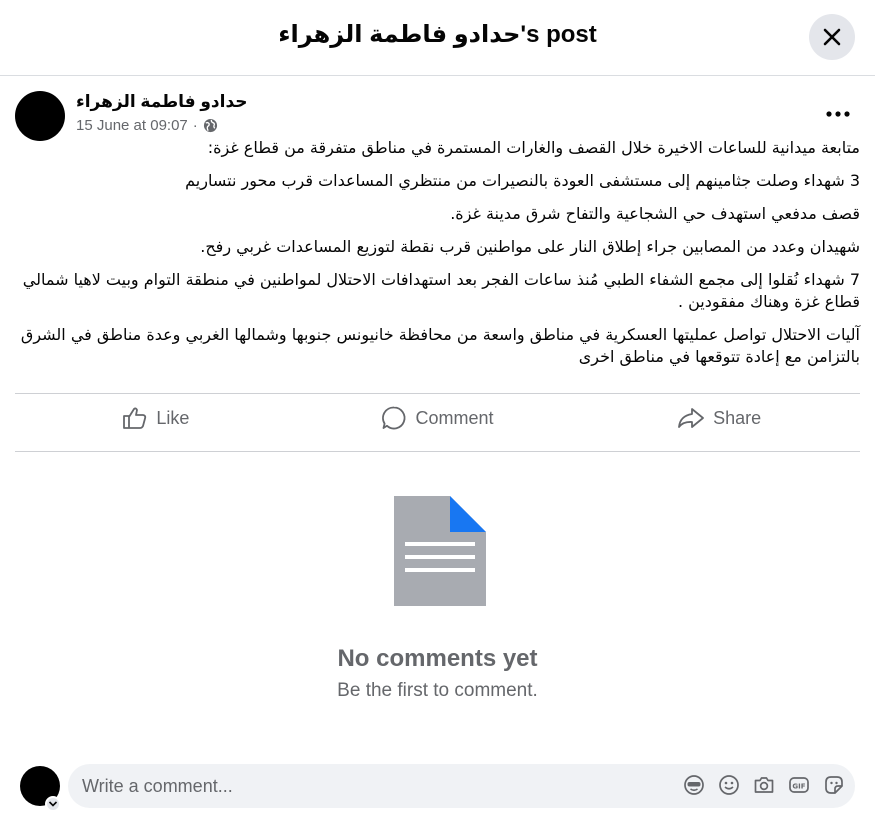 The image size is (875, 832). I want to click on post-actions: Like Comment Share, so click(437, 418).